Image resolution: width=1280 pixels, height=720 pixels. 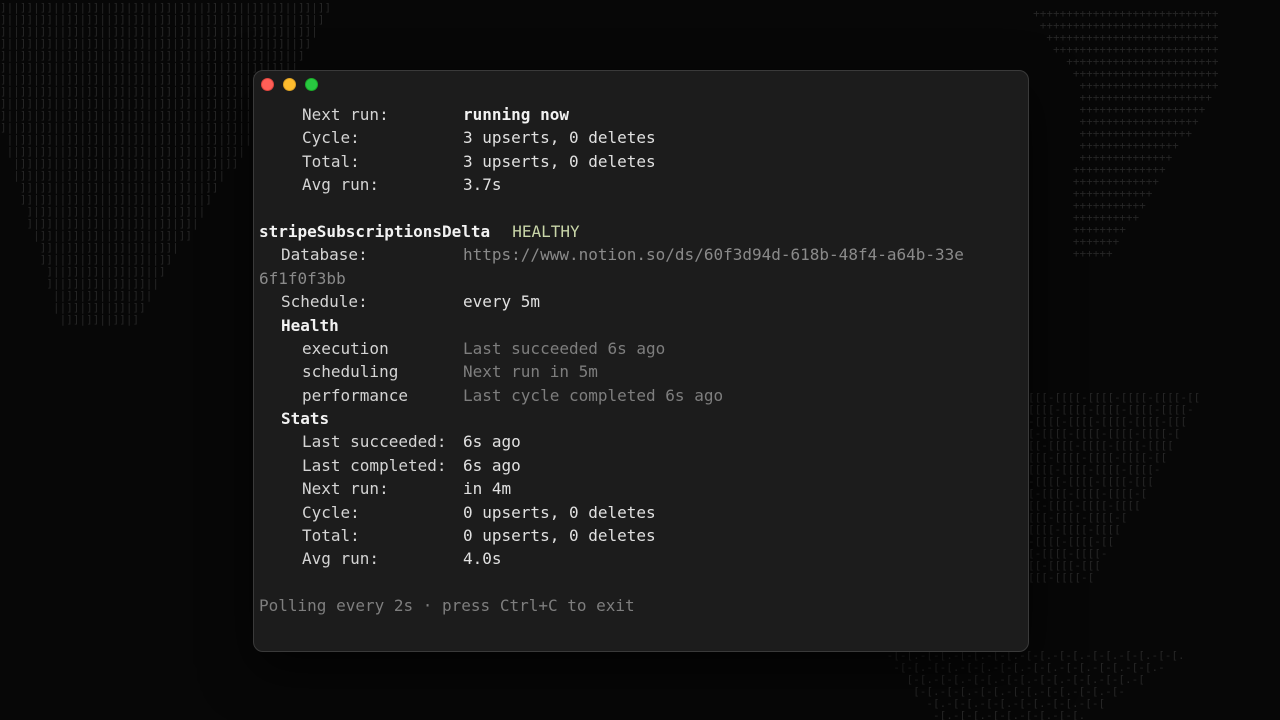 I want to click on avg-run-value: 4.0s, so click(x=482, y=559).